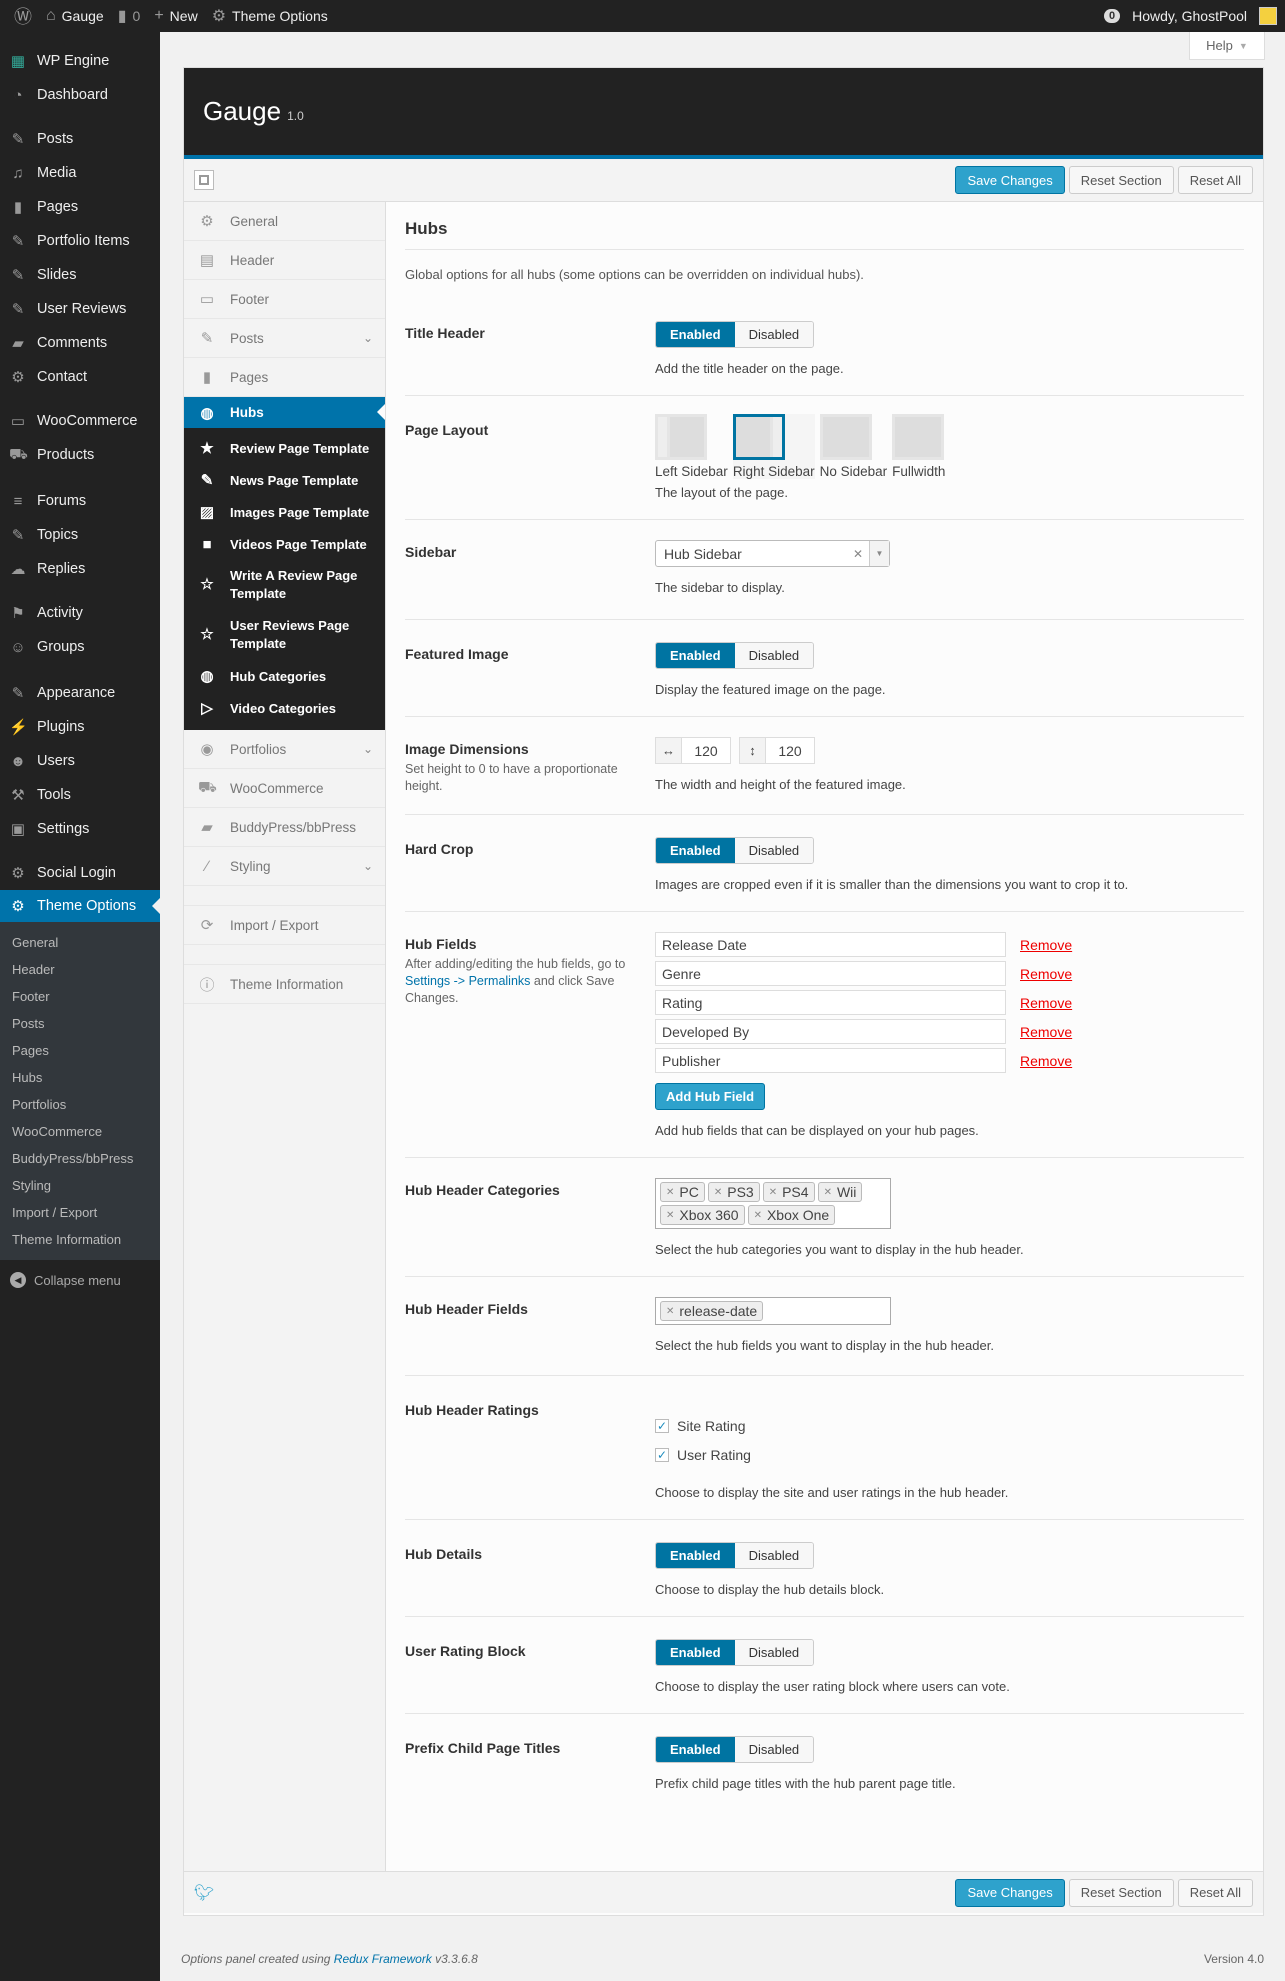 The width and height of the screenshot is (1285, 1981). Describe the element at coordinates (284, 260) in the screenshot. I see `nav-header: ▤ Header` at that location.